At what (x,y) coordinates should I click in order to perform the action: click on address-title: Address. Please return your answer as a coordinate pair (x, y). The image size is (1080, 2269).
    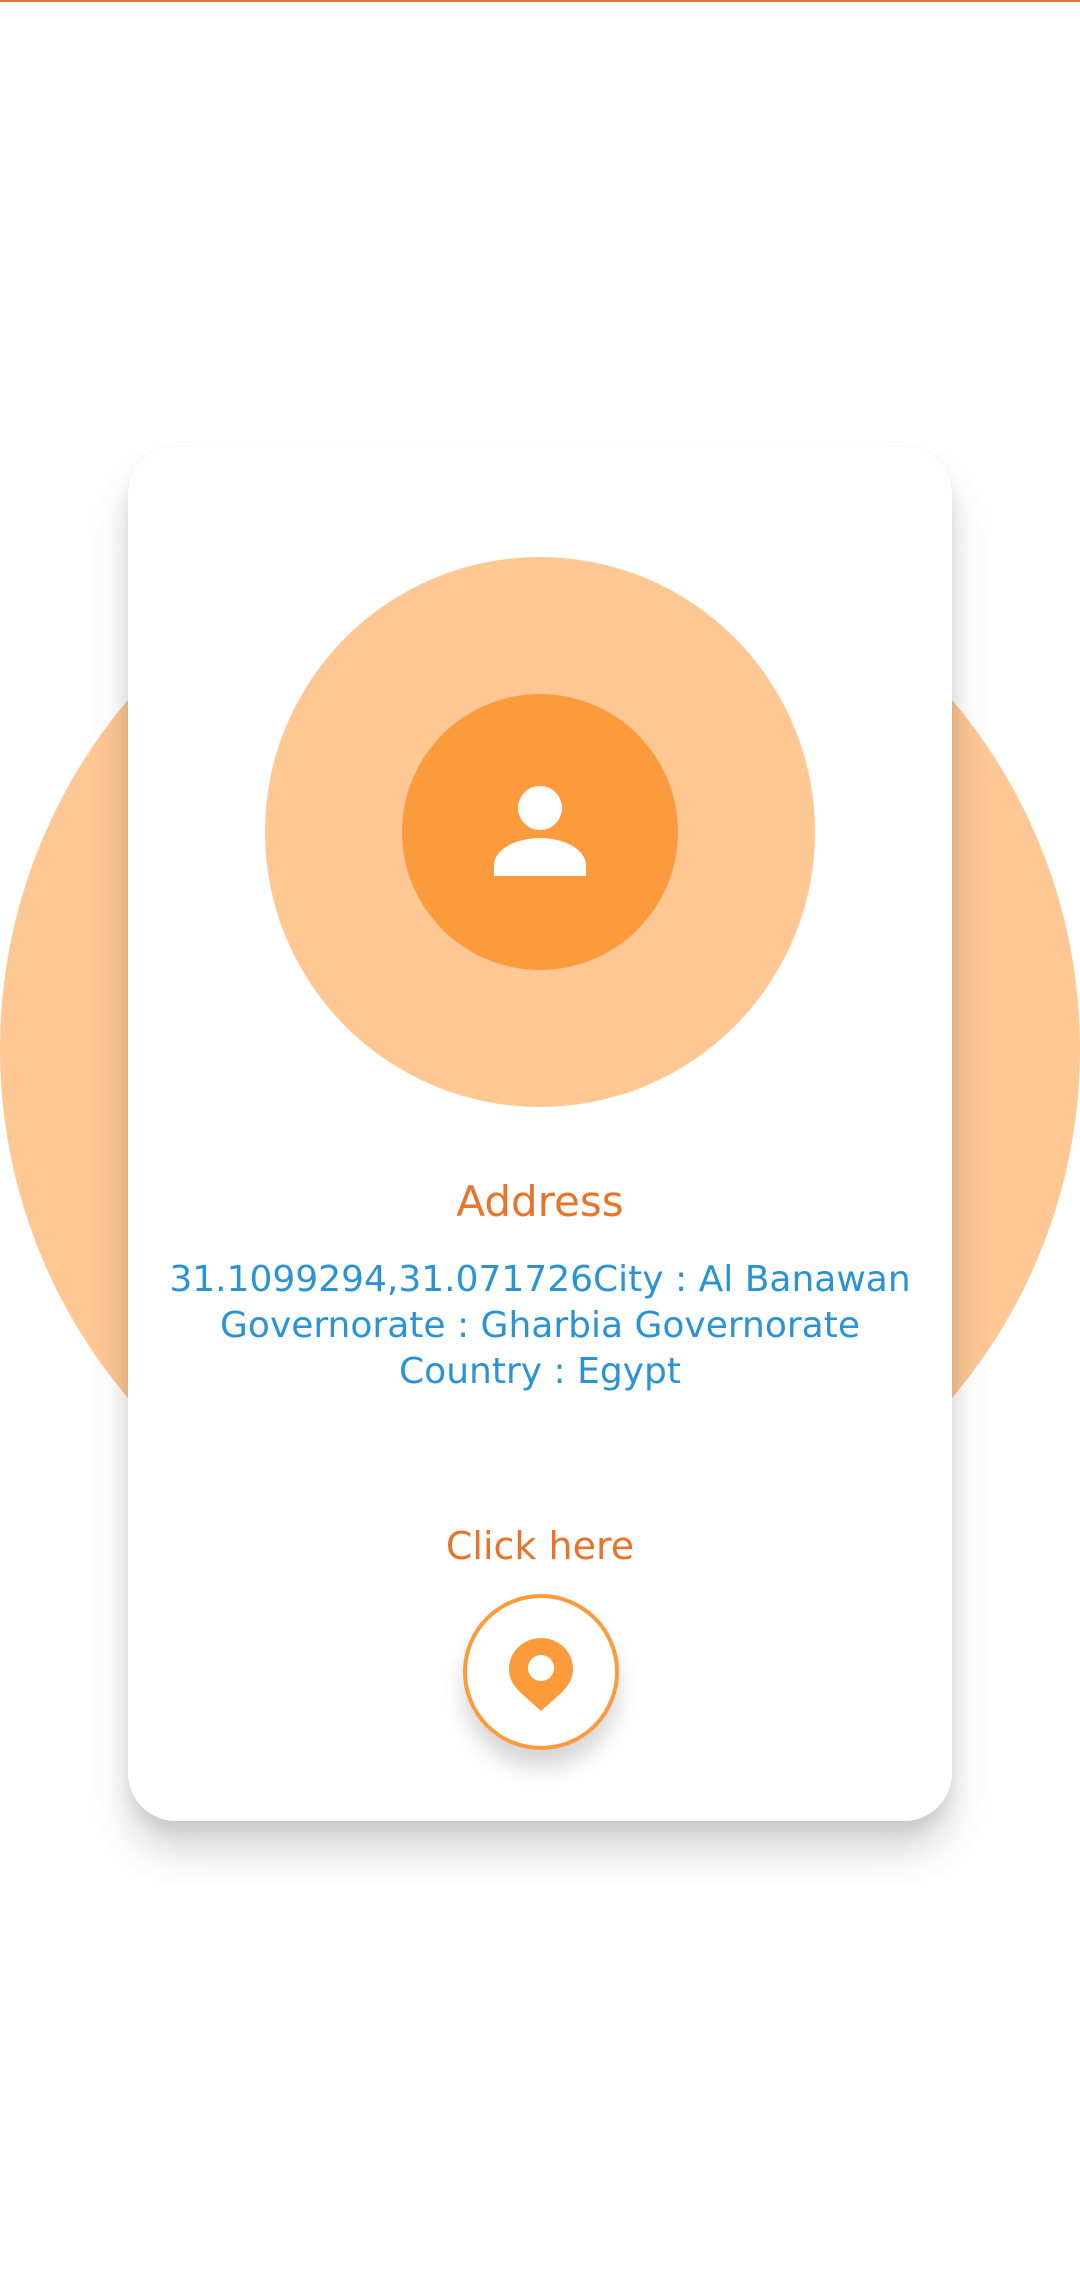
    Looking at the image, I should click on (540, 1201).